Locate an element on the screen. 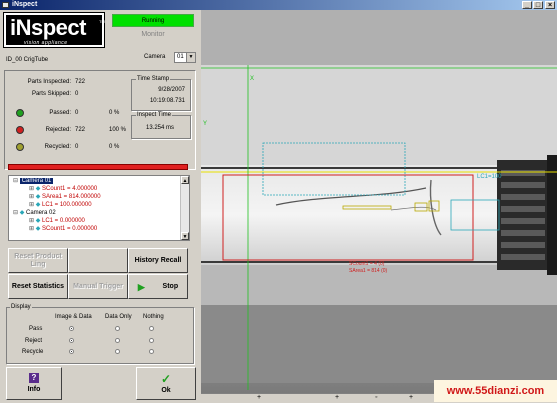  row-reject: Reject is located at coordinates (34, 341).